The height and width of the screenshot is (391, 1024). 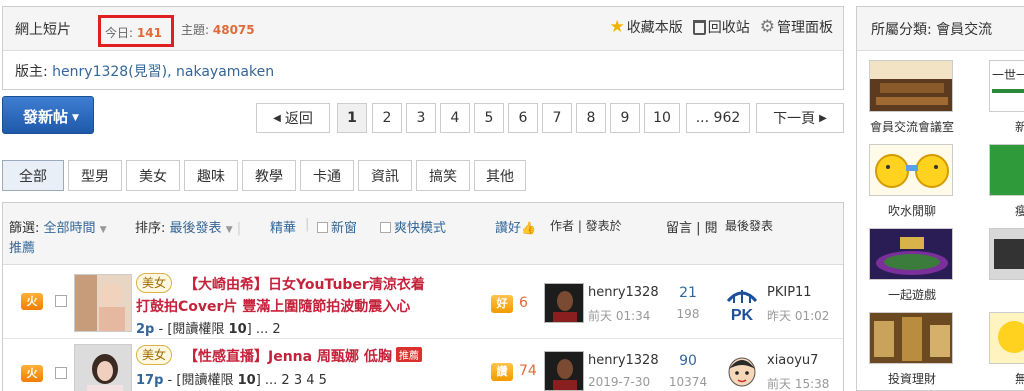 What do you see at coordinates (33, 175) in the screenshot?
I see `tab-all: 全部` at bounding box center [33, 175].